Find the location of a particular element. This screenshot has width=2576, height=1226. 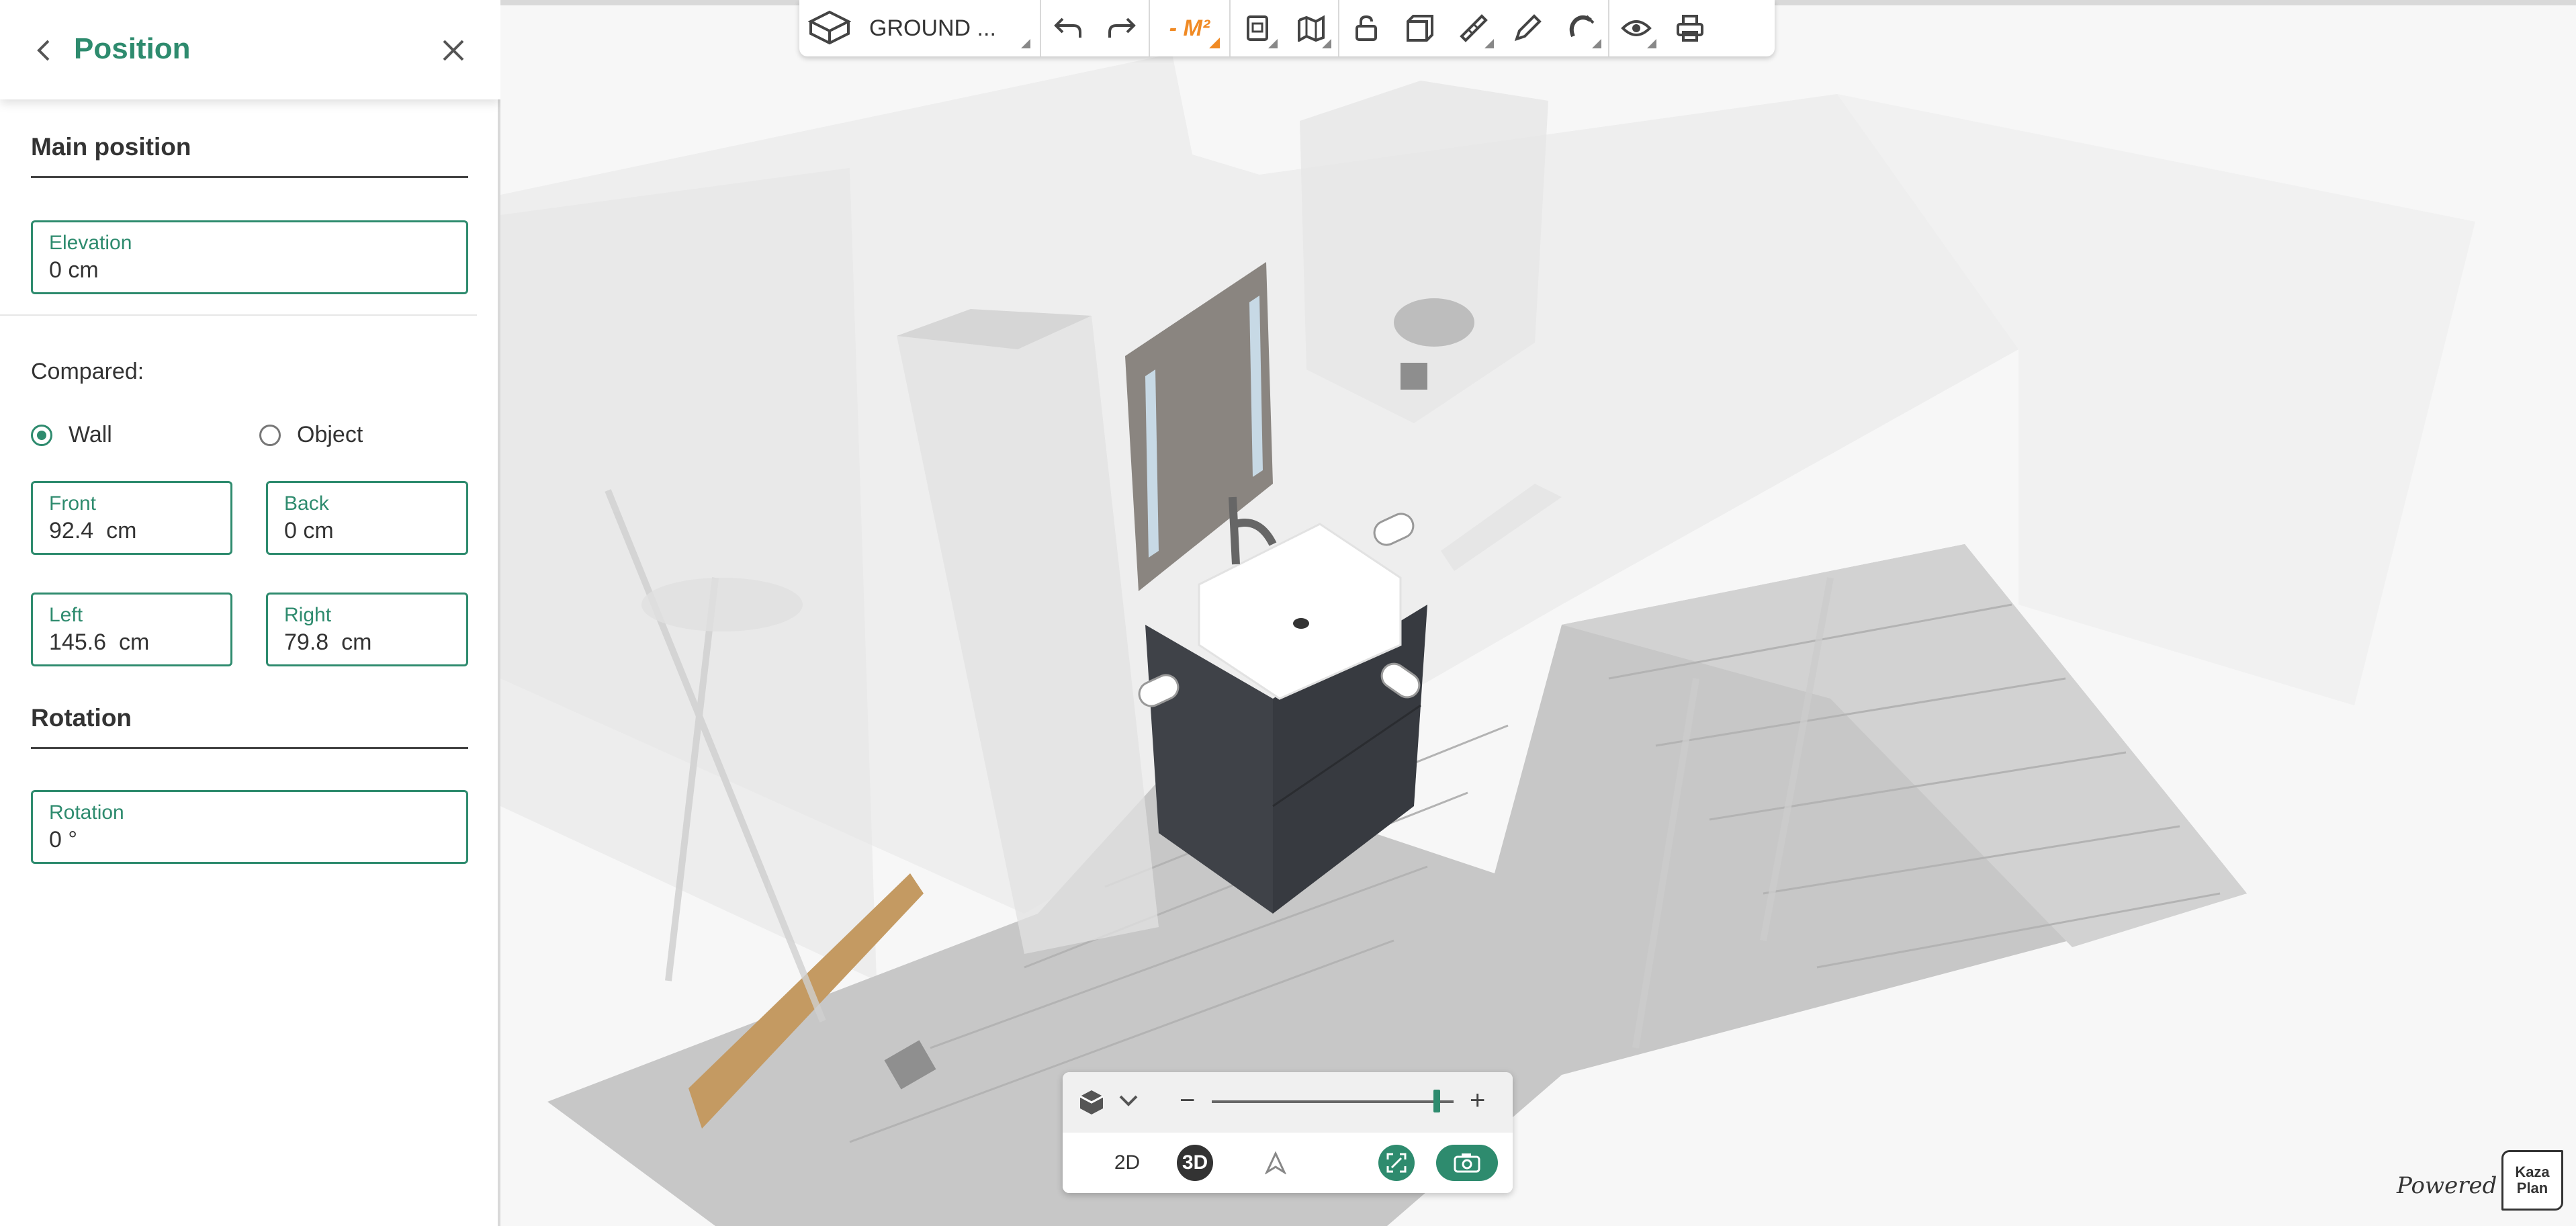

m2-button: - M² is located at coordinates (1190, 28).